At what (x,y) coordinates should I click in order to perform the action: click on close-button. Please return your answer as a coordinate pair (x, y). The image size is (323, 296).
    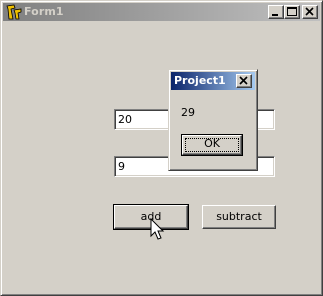
    Looking at the image, I should click on (310, 12).